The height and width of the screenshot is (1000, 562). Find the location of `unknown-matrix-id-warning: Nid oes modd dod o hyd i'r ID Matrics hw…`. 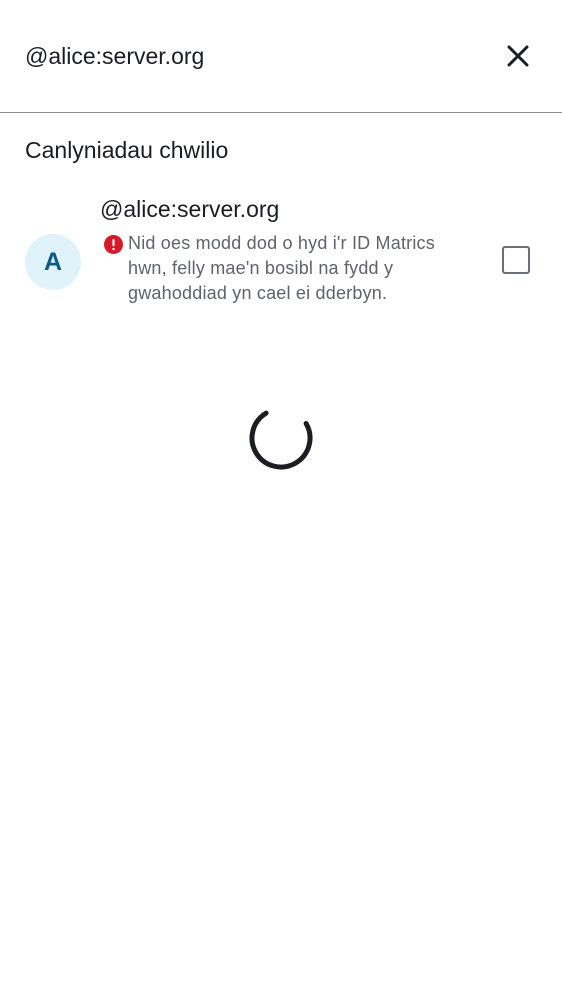

unknown-matrix-id-warning: Nid oes modd dod o hyd i'r ID Matrics hw… is located at coordinates (281, 268).